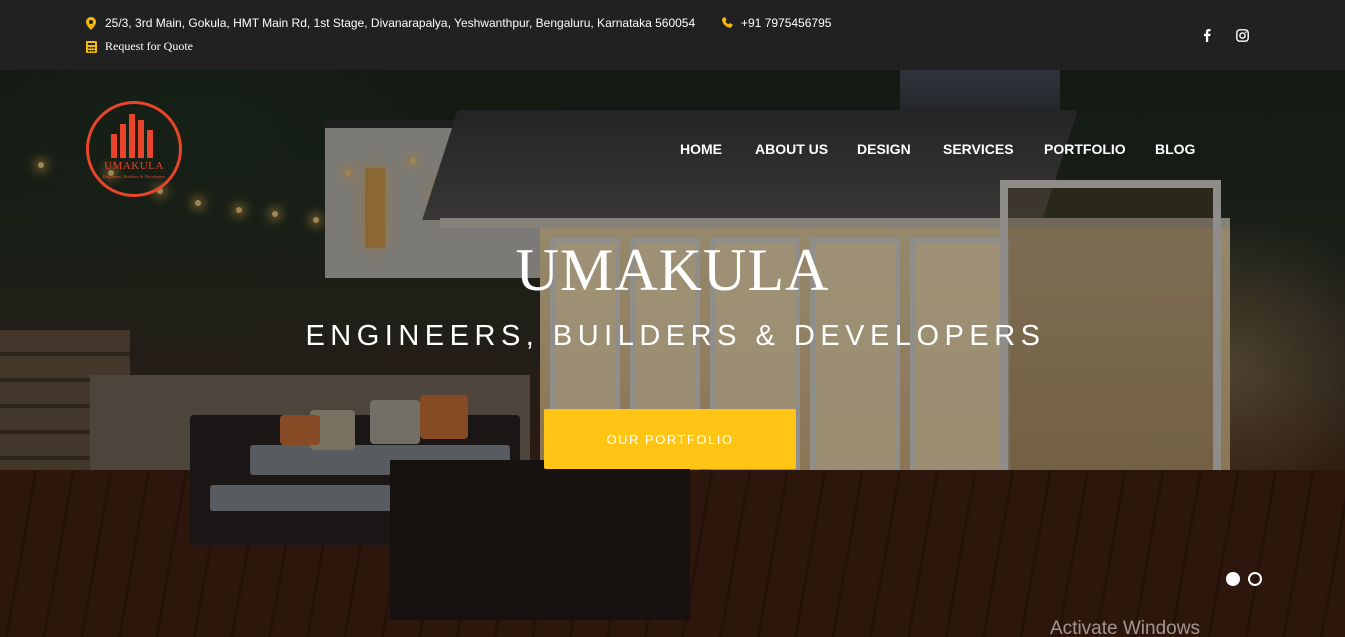 This screenshot has height=637, width=1345. What do you see at coordinates (1175, 149) in the screenshot?
I see `nav-blog: BLOG` at bounding box center [1175, 149].